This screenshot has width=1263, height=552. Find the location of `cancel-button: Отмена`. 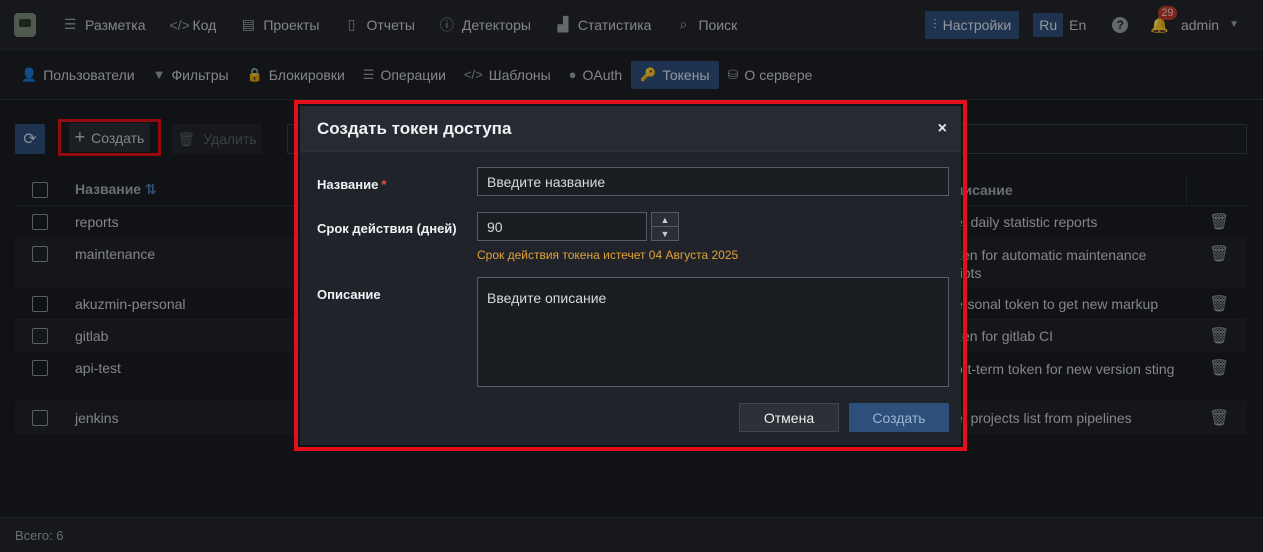

cancel-button: Отмена is located at coordinates (789, 417).